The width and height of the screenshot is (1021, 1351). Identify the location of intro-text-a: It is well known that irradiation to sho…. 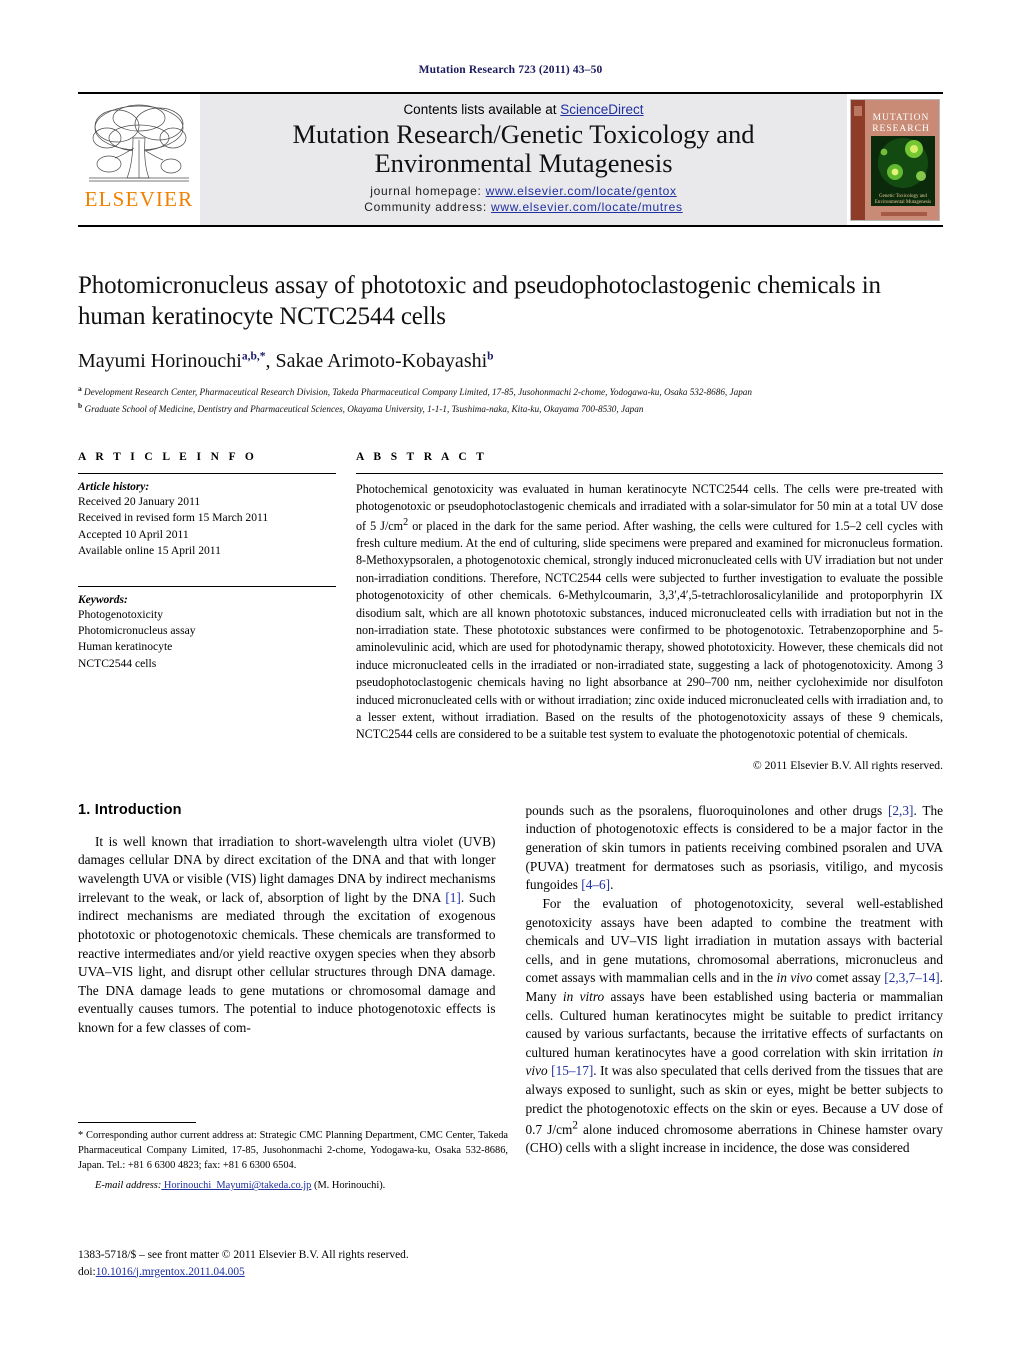
(287, 869).